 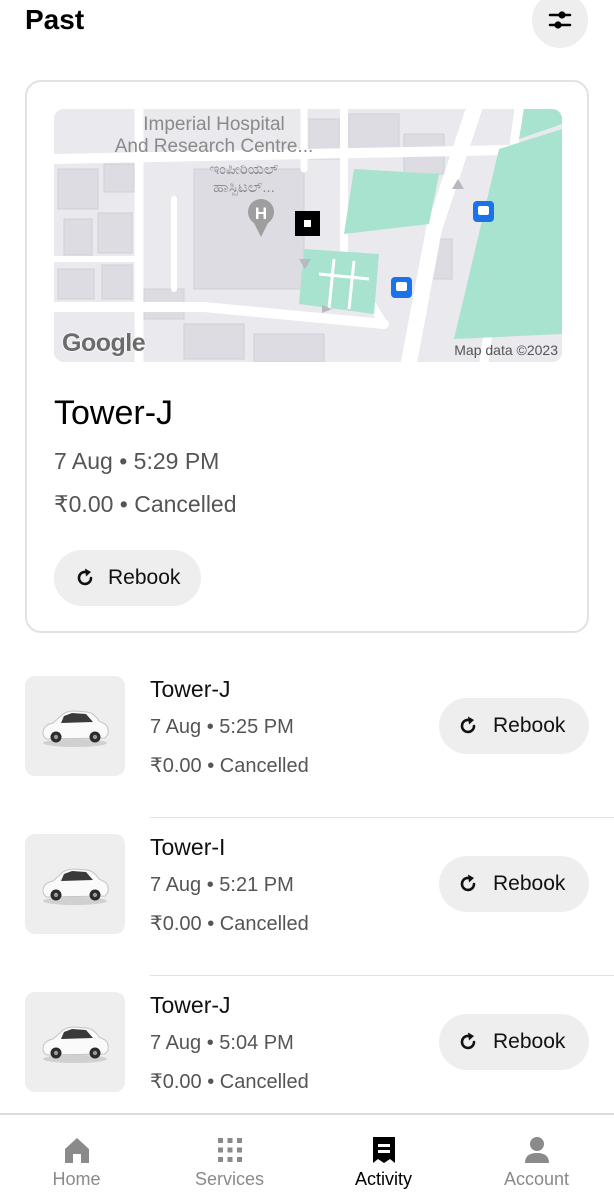 What do you see at coordinates (536, 1179) in the screenshot?
I see `nav-label: Account` at bounding box center [536, 1179].